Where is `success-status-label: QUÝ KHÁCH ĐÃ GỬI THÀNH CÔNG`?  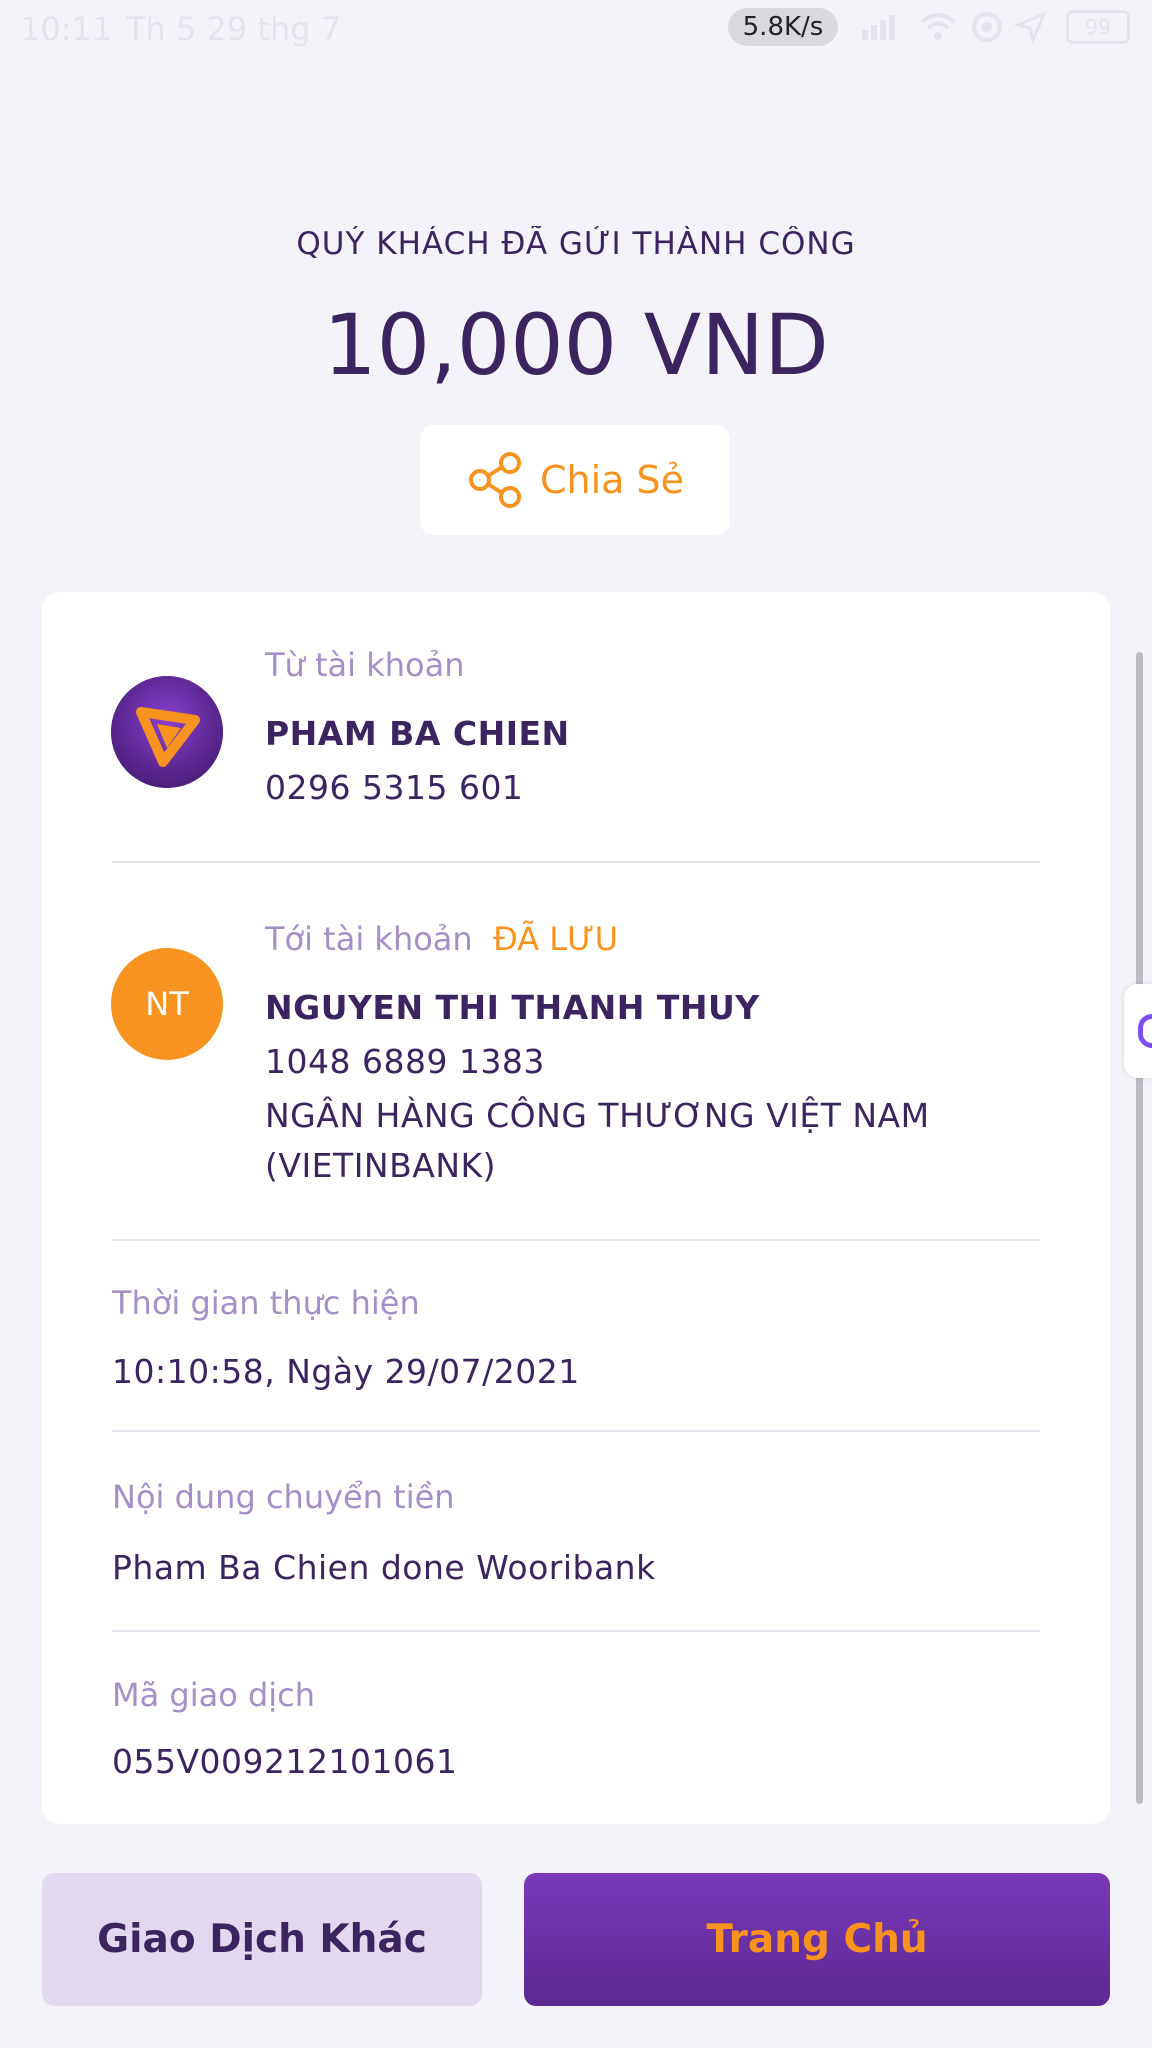
success-status-label: QUÝ KHÁCH ĐÃ GỬI THÀNH CÔNG is located at coordinates (576, 244).